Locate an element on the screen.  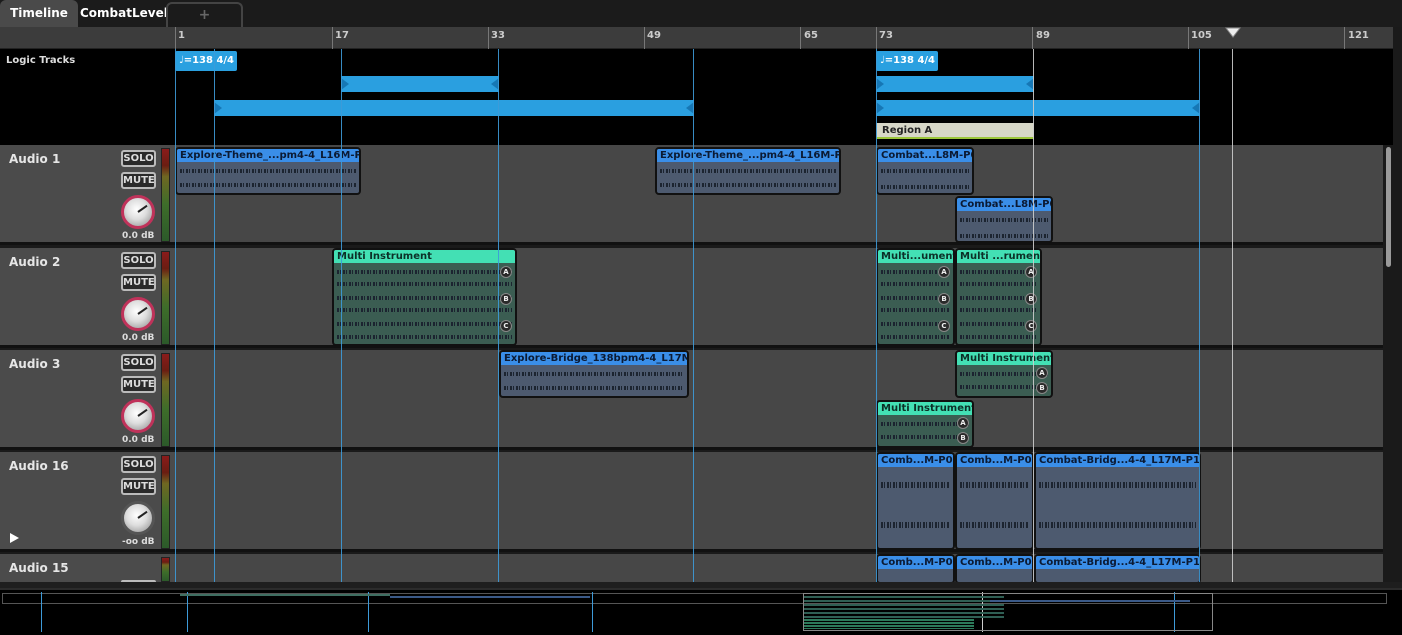
add-tab-button: + is located at coordinates (204, 14).